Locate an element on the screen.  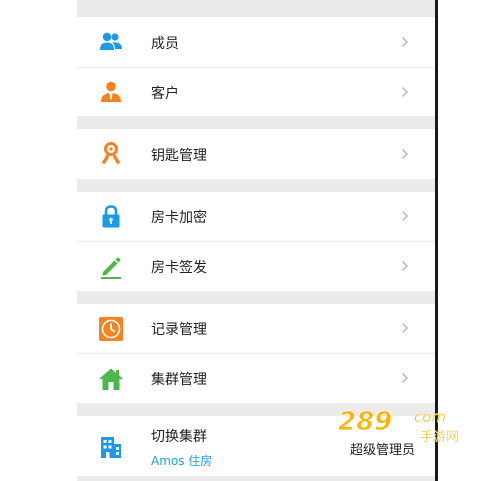
menu-item-card-issue-label: 房卡签发 is located at coordinates (179, 268).